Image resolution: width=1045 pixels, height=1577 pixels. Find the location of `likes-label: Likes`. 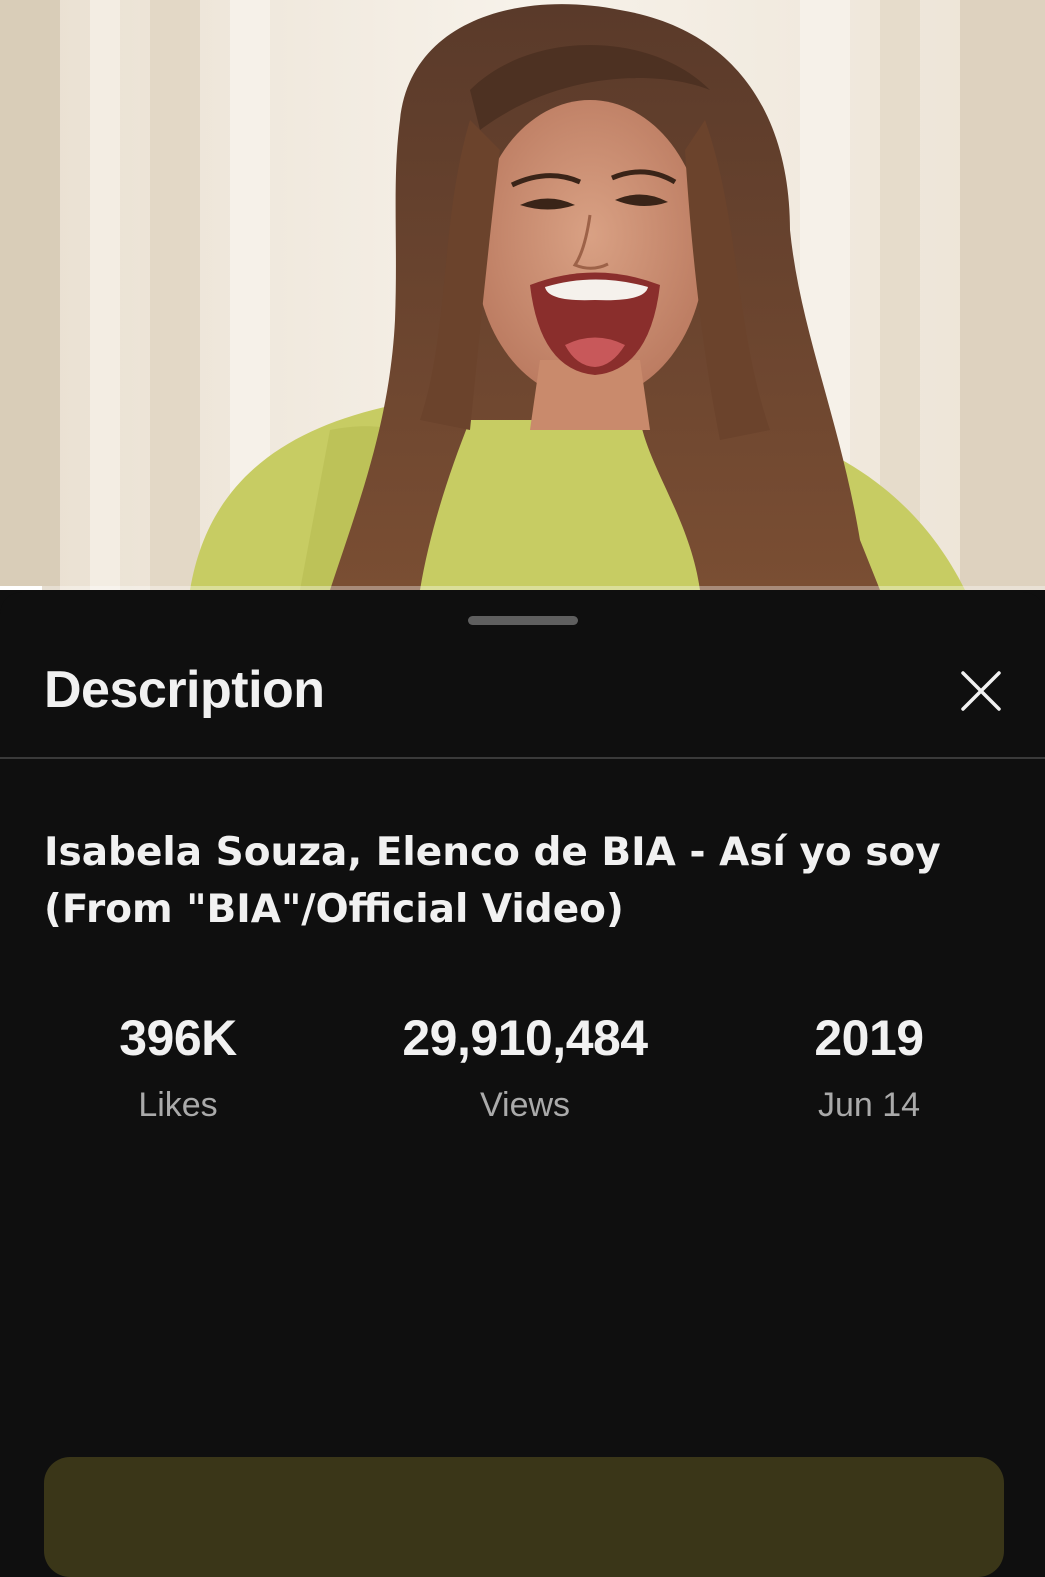

likes-label: Likes is located at coordinates (178, 1105).